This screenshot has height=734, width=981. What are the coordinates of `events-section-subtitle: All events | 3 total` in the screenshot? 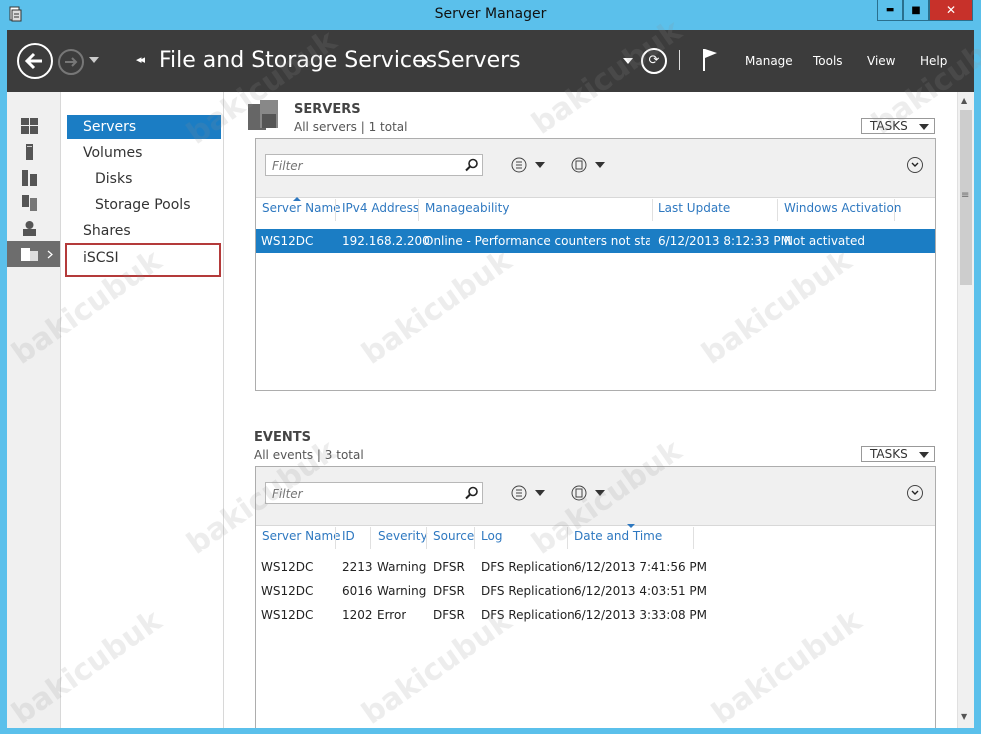 It's located at (309, 455).